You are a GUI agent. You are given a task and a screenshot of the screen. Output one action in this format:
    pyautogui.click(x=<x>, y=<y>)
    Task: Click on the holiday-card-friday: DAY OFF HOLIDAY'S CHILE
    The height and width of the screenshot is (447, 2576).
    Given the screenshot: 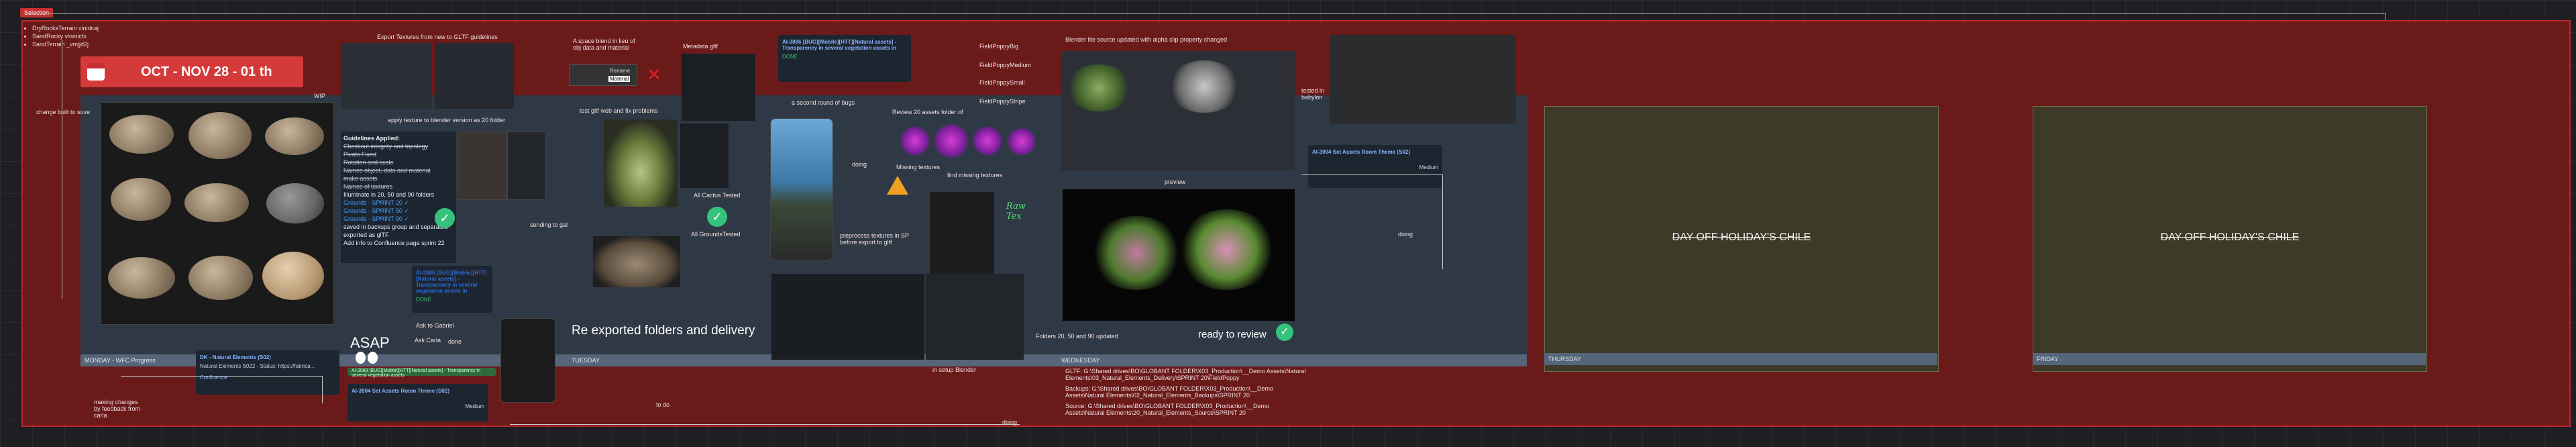 What is the action you would take?
    pyautogui.click(x=2230, y=239)
    